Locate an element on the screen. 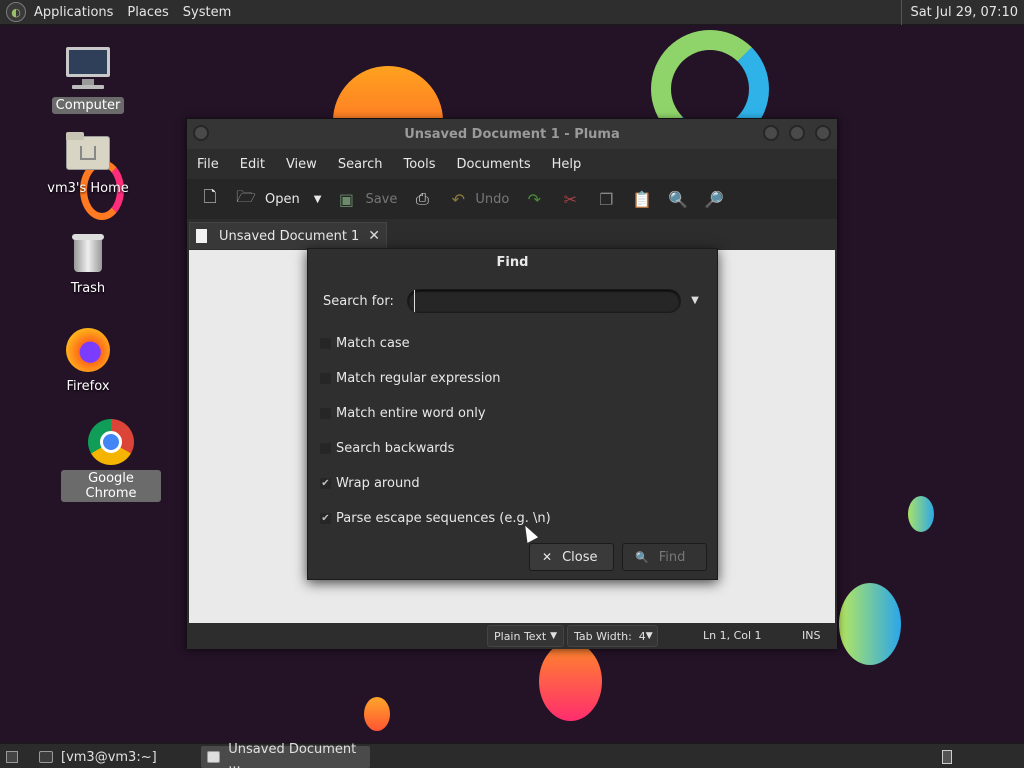 This screenshot has width=1024, height=768. close-tab-icon: ✕ is located at coordinates (374, 236).